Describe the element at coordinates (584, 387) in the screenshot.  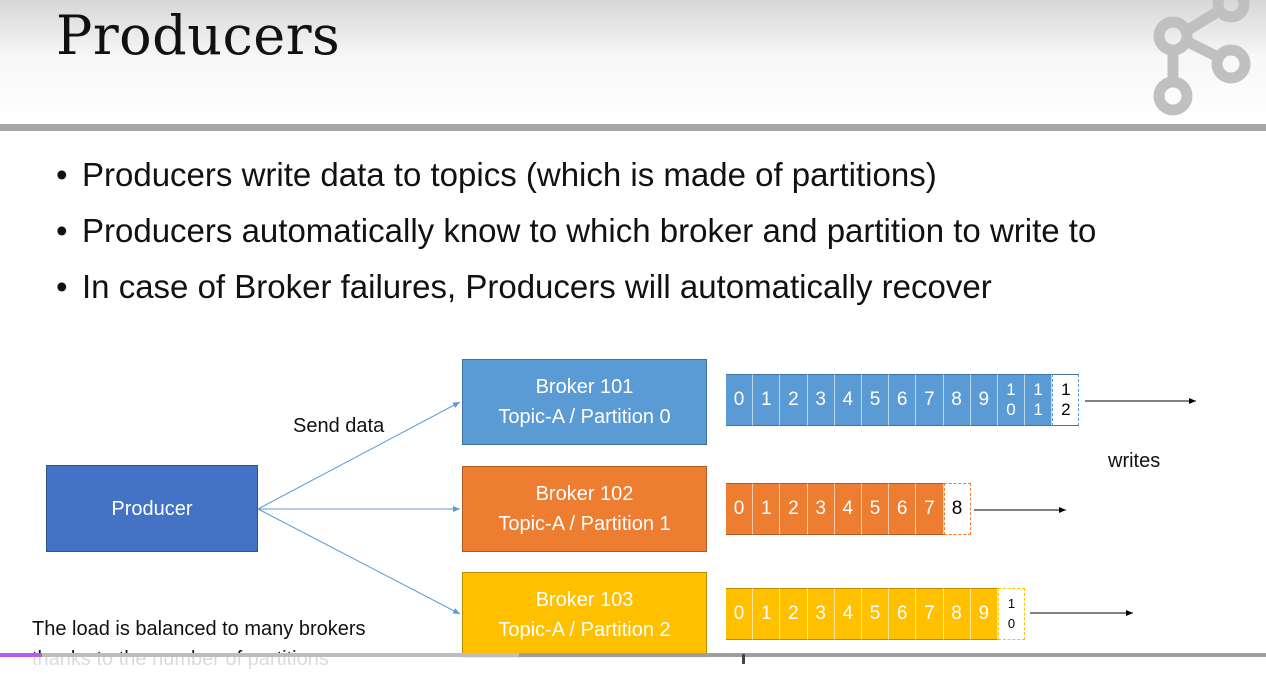
I see `broker-name: Broker 101` at that location.